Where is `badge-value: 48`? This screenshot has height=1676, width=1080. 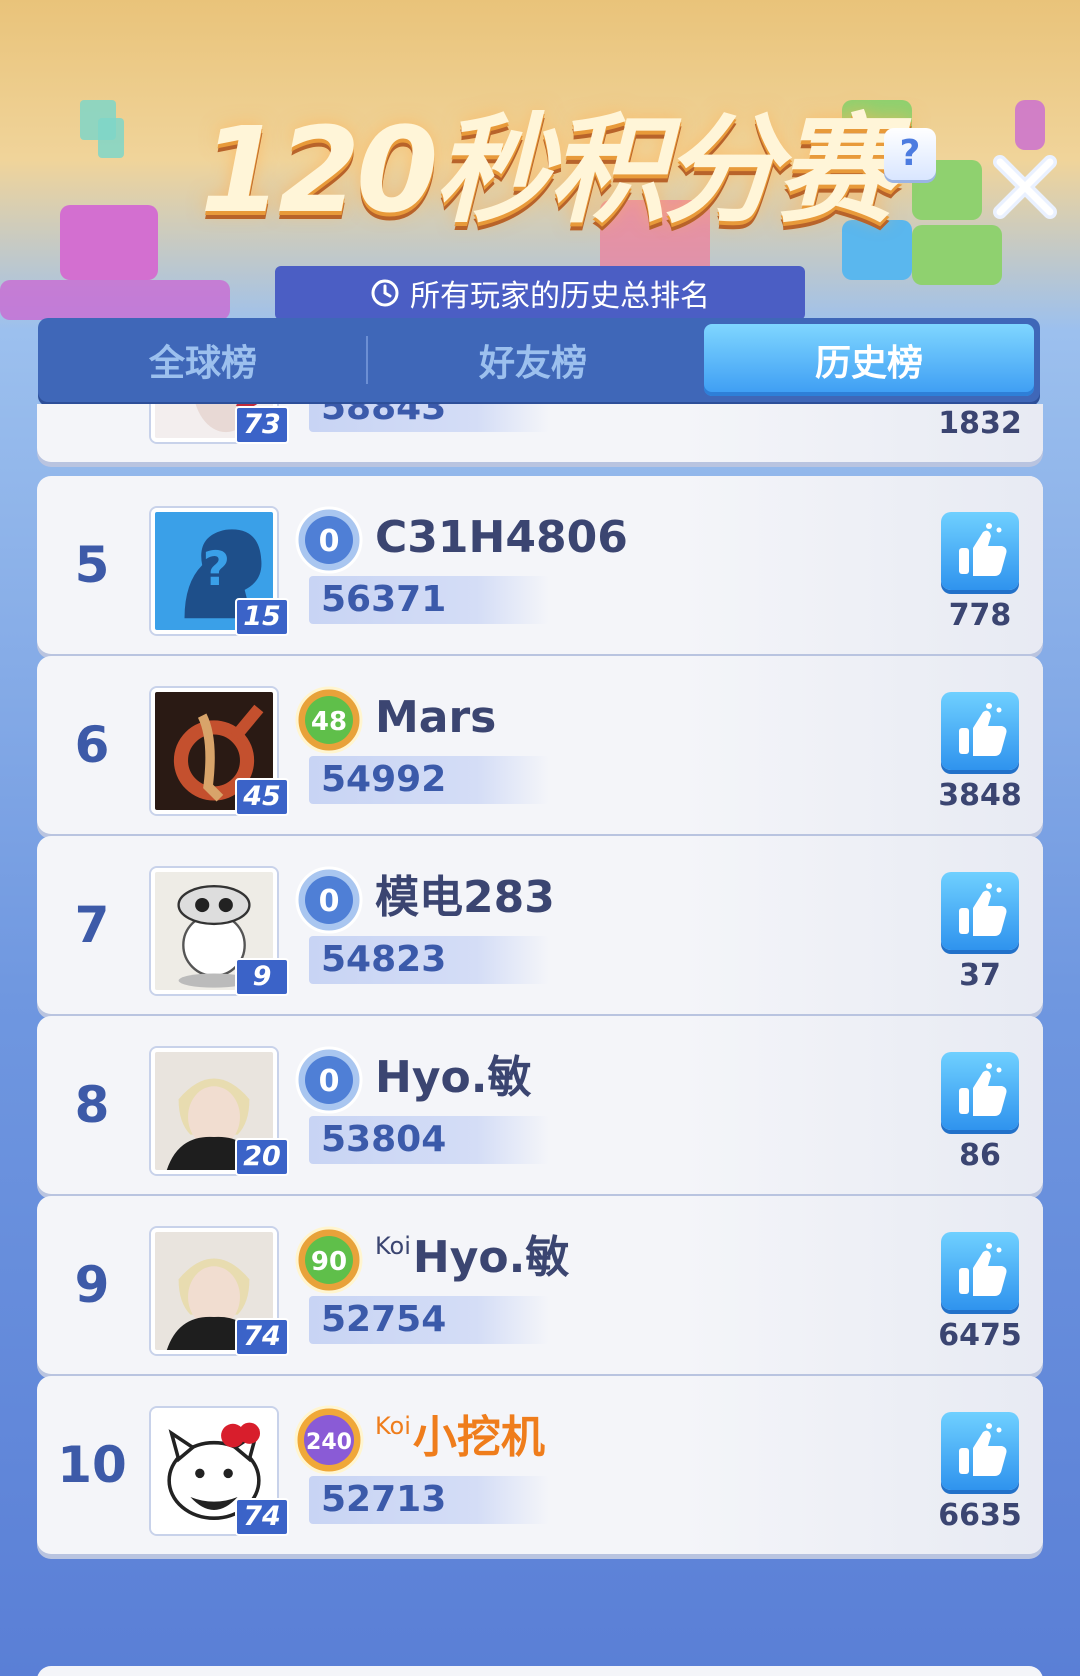 badge-value: 48 is located at coordinates (329, 722).